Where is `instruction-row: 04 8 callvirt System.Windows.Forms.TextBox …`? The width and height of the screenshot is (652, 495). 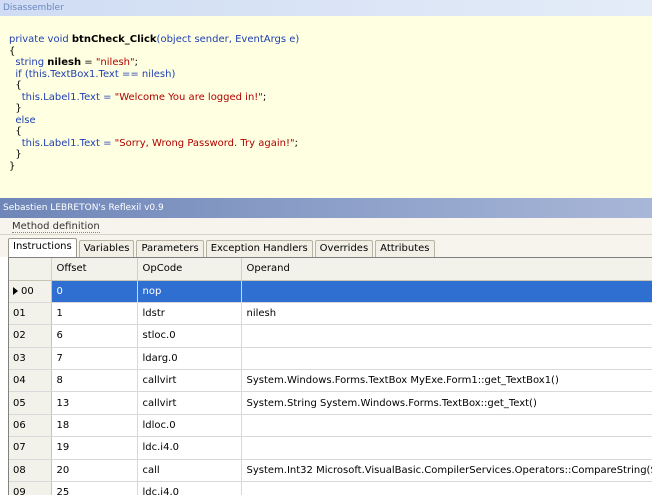 instruction-row: 04 8 callvirt System.Windows.Forms.TextBox … is located at coordinates (330, 381).